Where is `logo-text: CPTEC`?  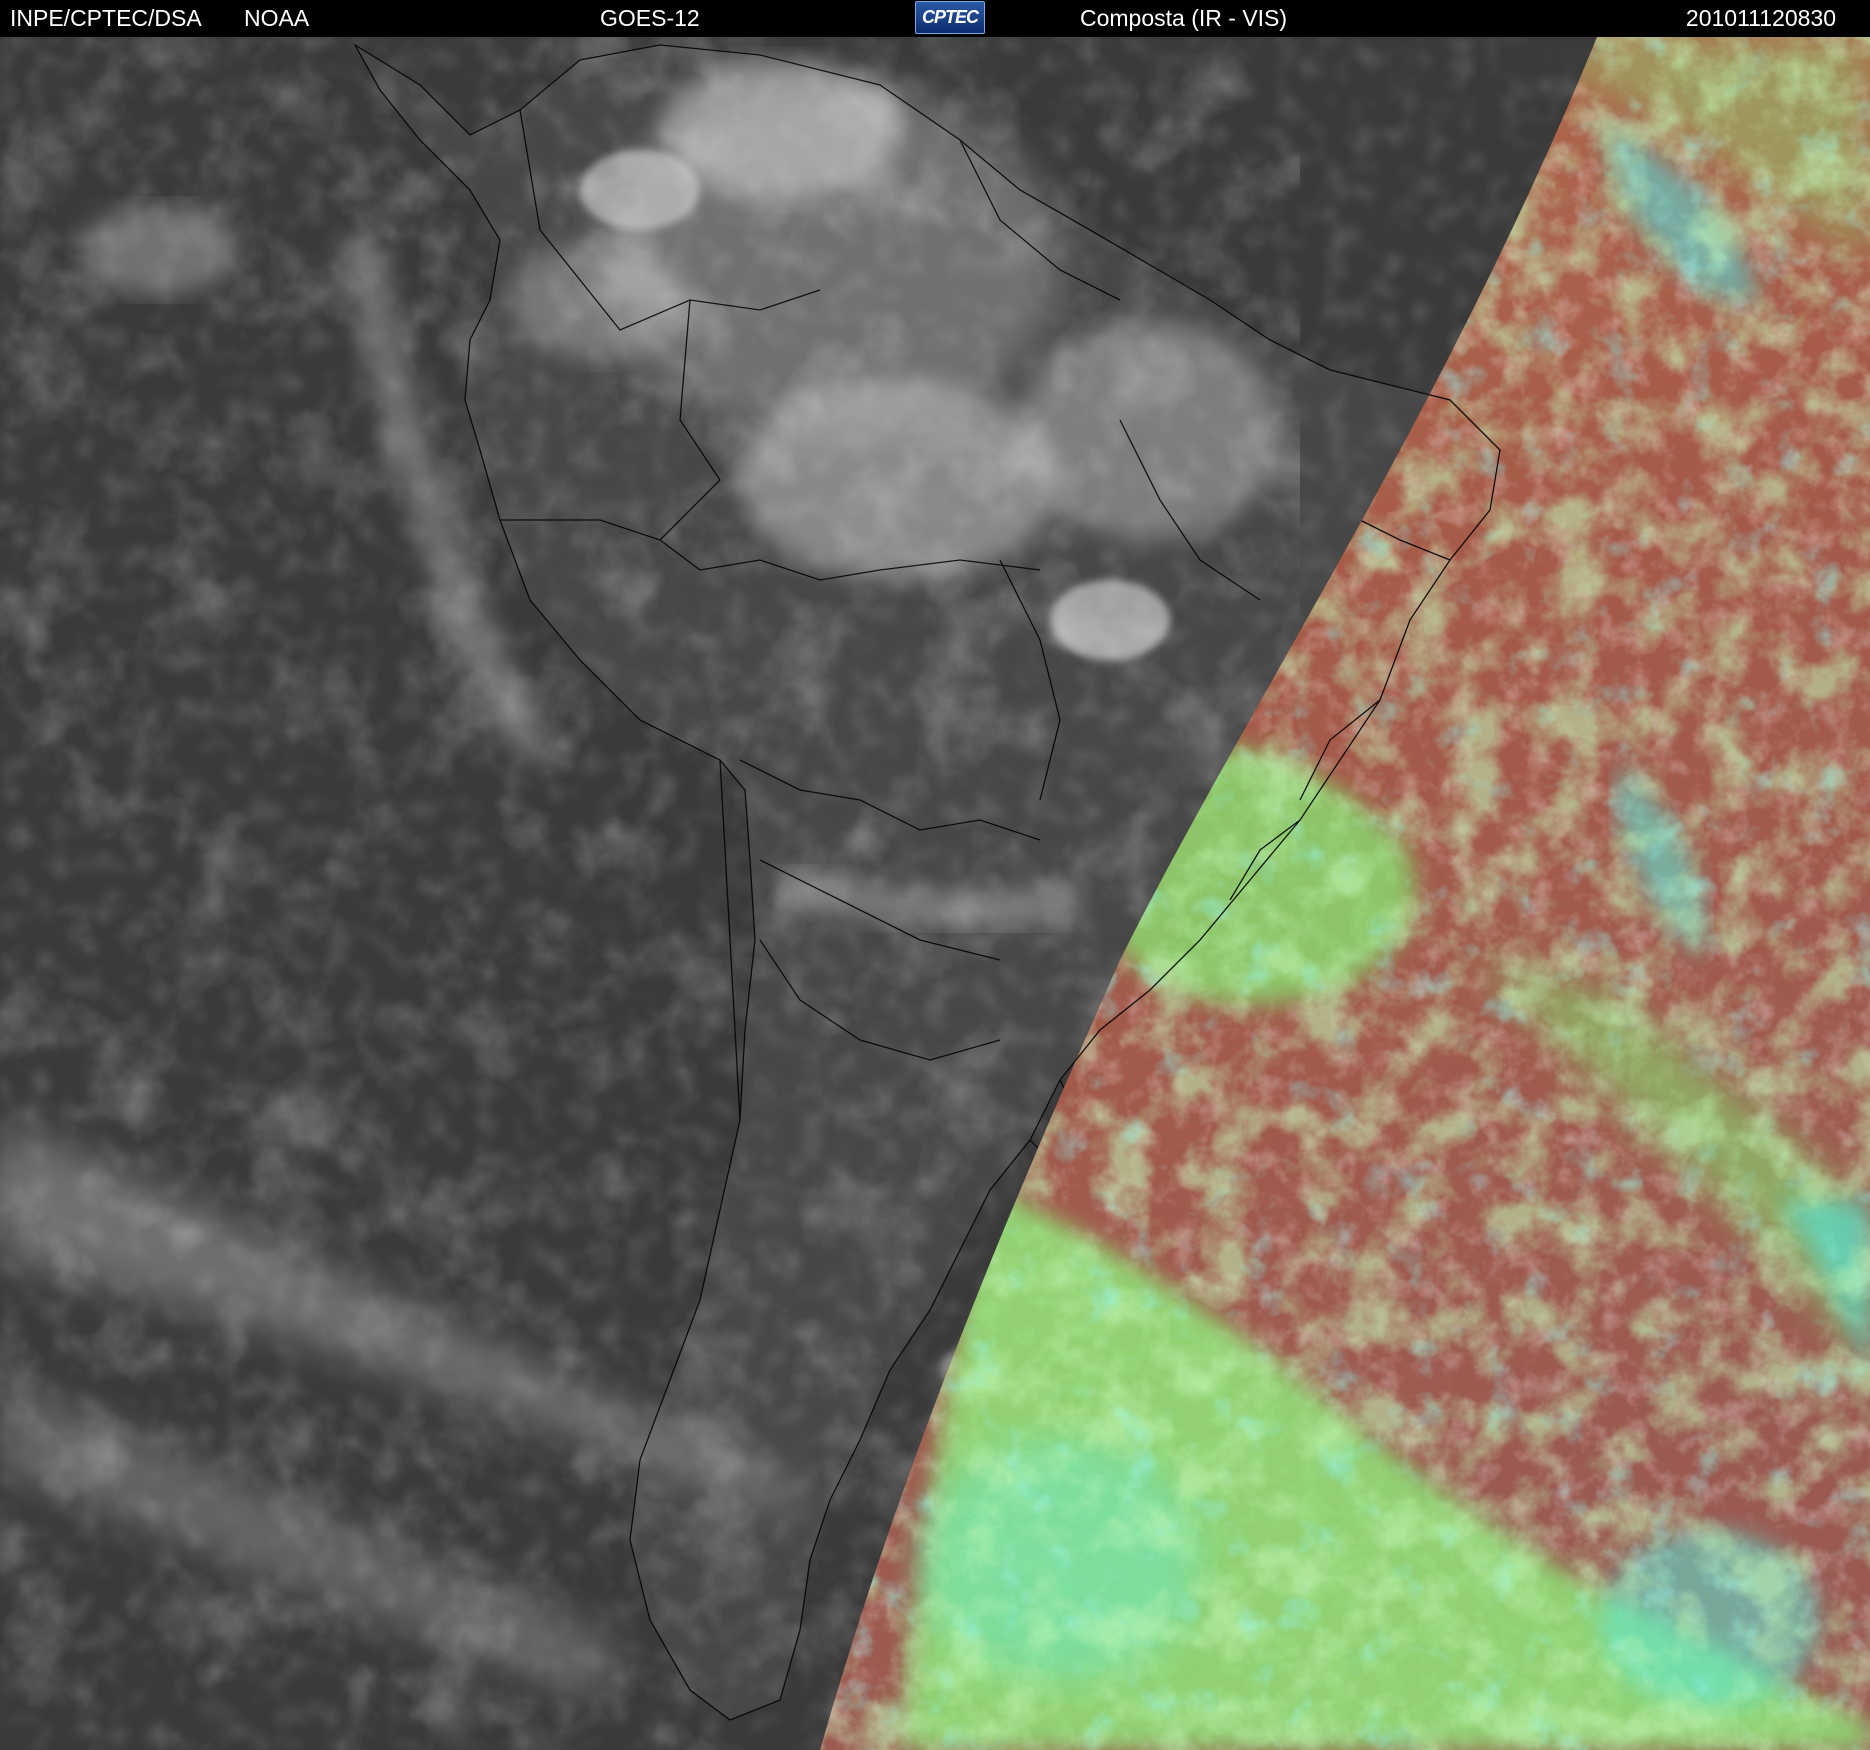
logo-text: CPTEC is located at coordinates (950, 17).